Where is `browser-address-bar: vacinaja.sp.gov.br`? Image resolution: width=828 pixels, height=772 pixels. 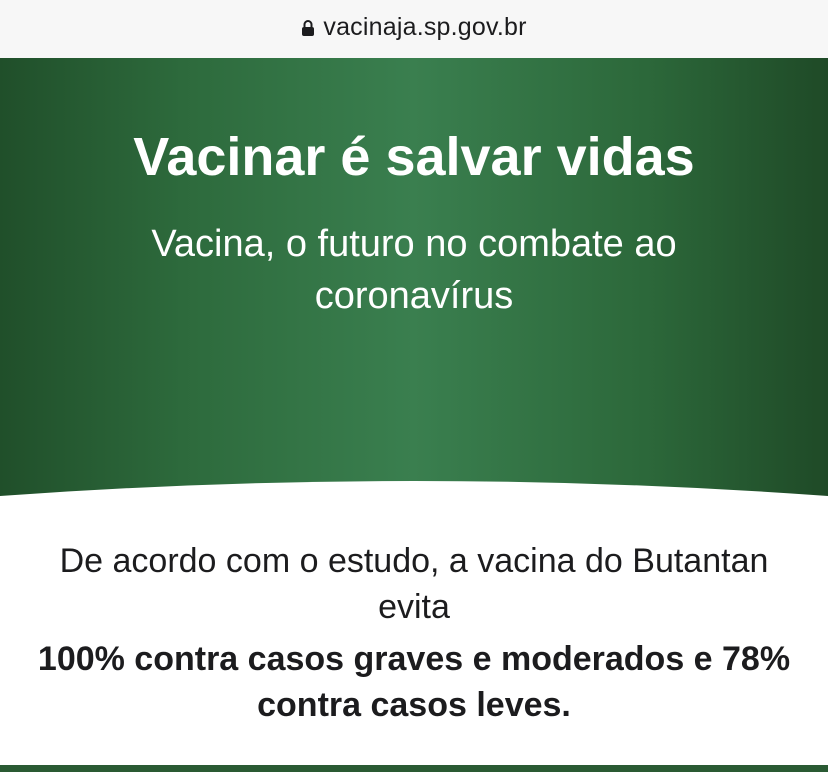
browser-address-bar: vacinaja.sp.gov.br is located at coordinates (414, 29).